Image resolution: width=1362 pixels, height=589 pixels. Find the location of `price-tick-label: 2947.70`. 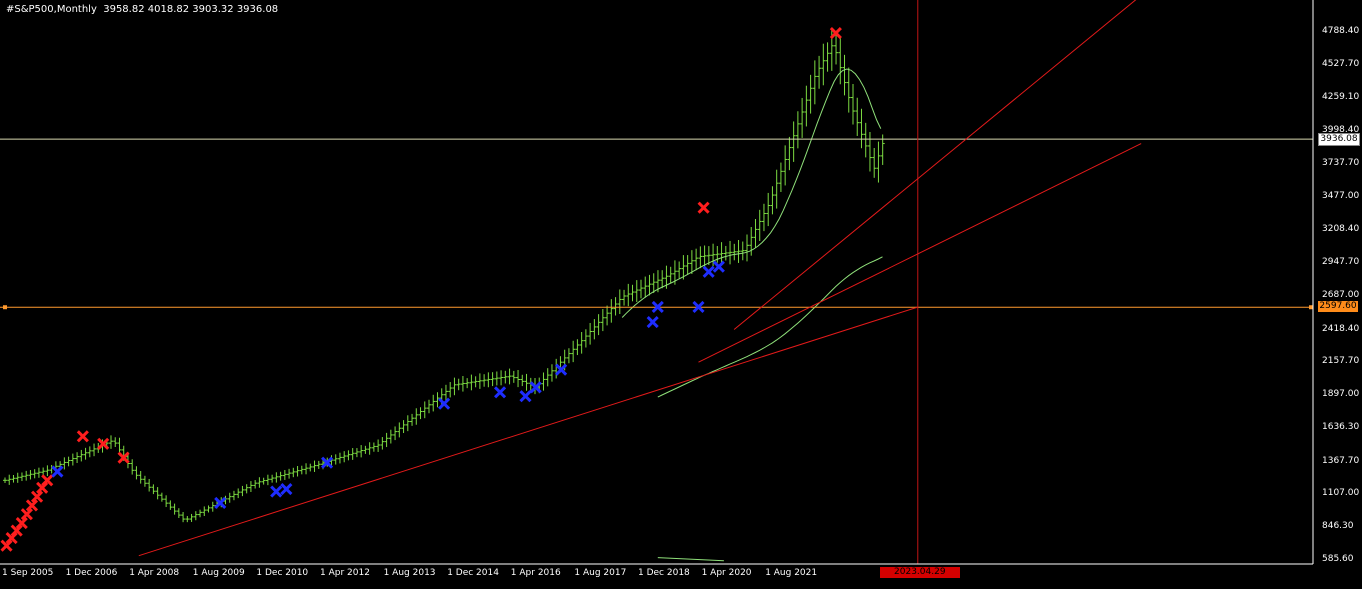

price-tick-label: 2947.70 is located at coordinates (1341, 262).